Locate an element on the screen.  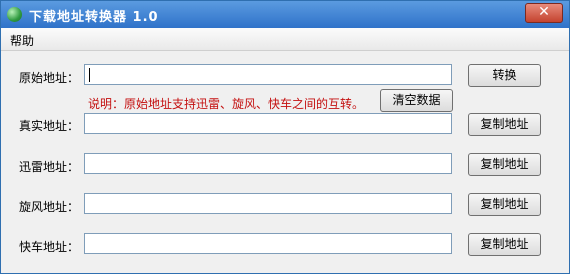
real-address-input is located at coordinates (268, 123).